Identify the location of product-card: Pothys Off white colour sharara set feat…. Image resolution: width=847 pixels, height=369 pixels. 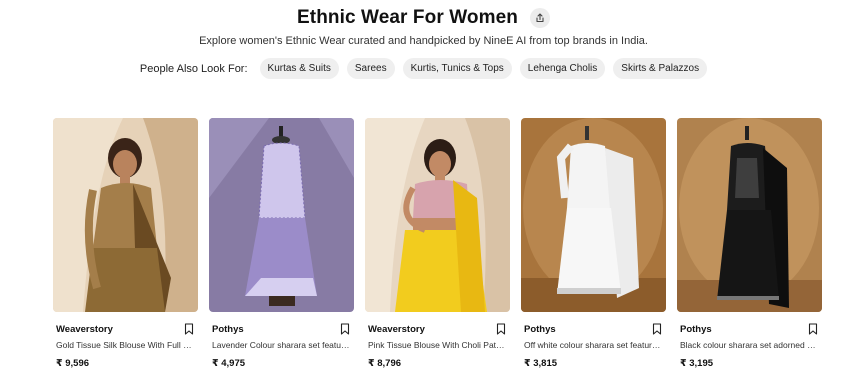
(593, 243).